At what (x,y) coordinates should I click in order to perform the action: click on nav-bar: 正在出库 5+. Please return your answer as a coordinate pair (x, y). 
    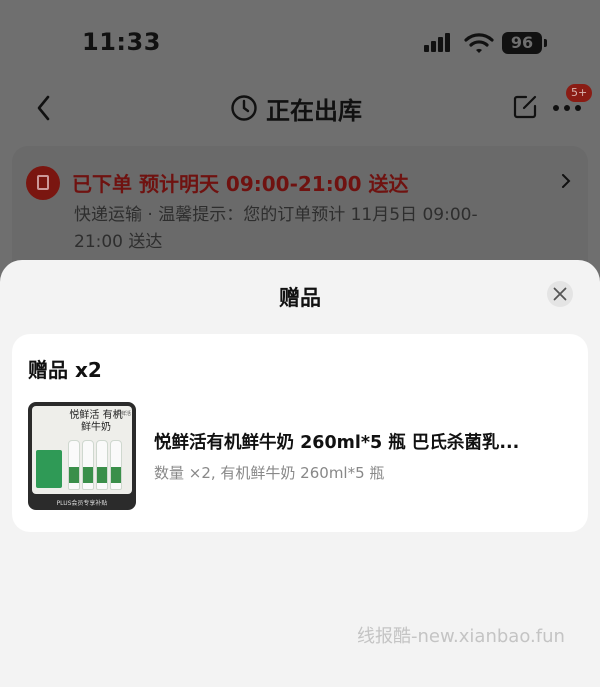
    Looking at the image, I should click on (300, 108).